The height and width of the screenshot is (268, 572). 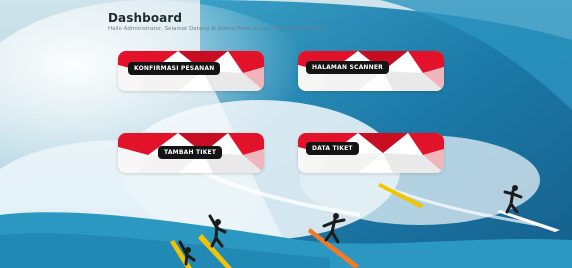 What do you see at coordinates (371, 153) in the screenshot?
I see `data-tiket-card: DATA TIKET` at bounding box center [371, 153].